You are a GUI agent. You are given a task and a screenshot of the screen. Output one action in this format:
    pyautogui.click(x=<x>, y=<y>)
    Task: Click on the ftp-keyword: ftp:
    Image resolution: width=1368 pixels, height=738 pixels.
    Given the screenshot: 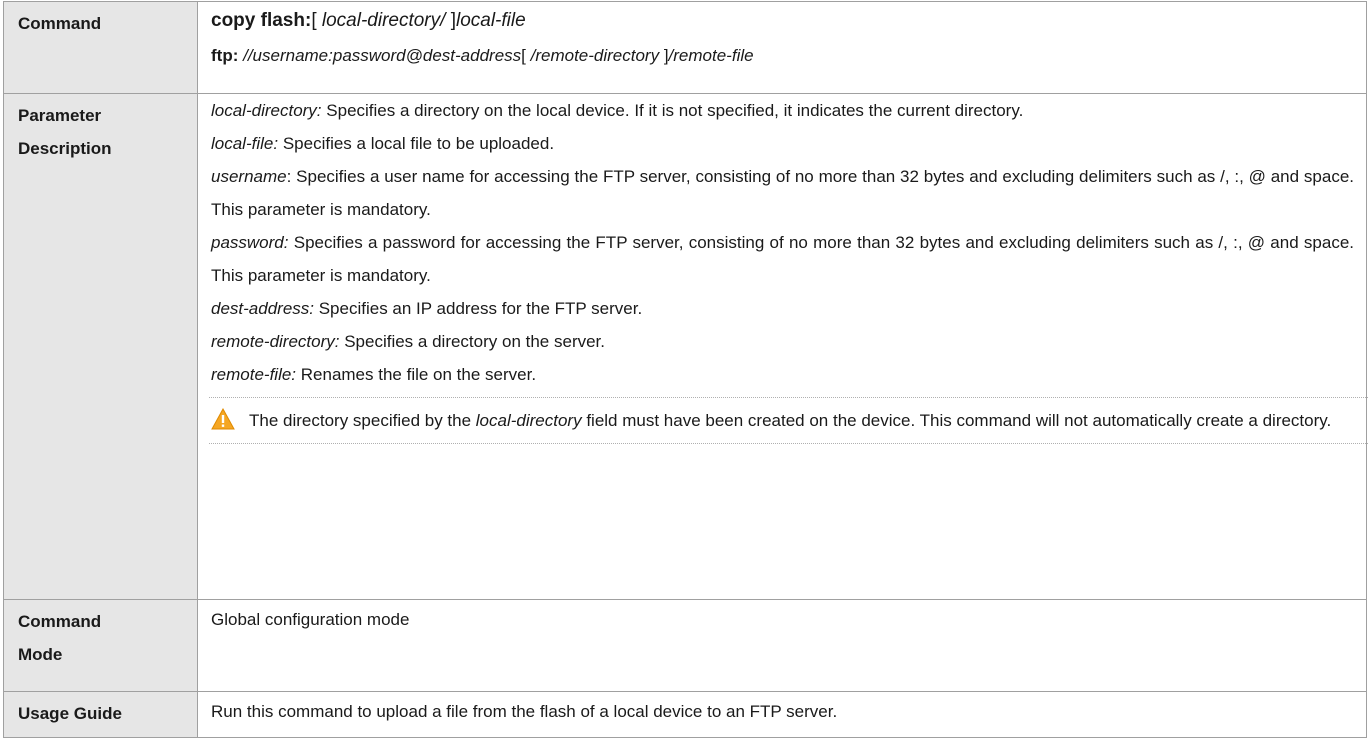 What is the action you would take?
    pyautogui.click(x=225, y=55)
    